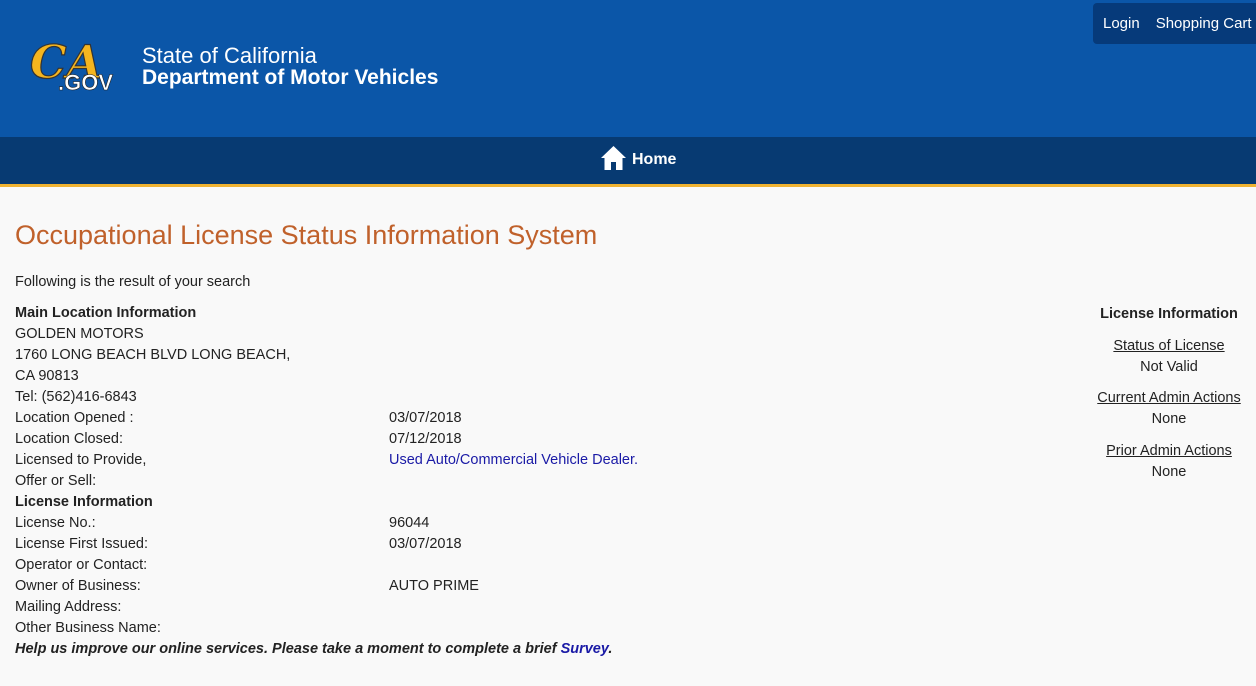 Image resolution: width=1256 pixels, height=686 pixels. What do you see at coordinates (425, 544) in the screenshot?
I see `first-issued-value: 03/07/2018` at bounding box center [425, 544].